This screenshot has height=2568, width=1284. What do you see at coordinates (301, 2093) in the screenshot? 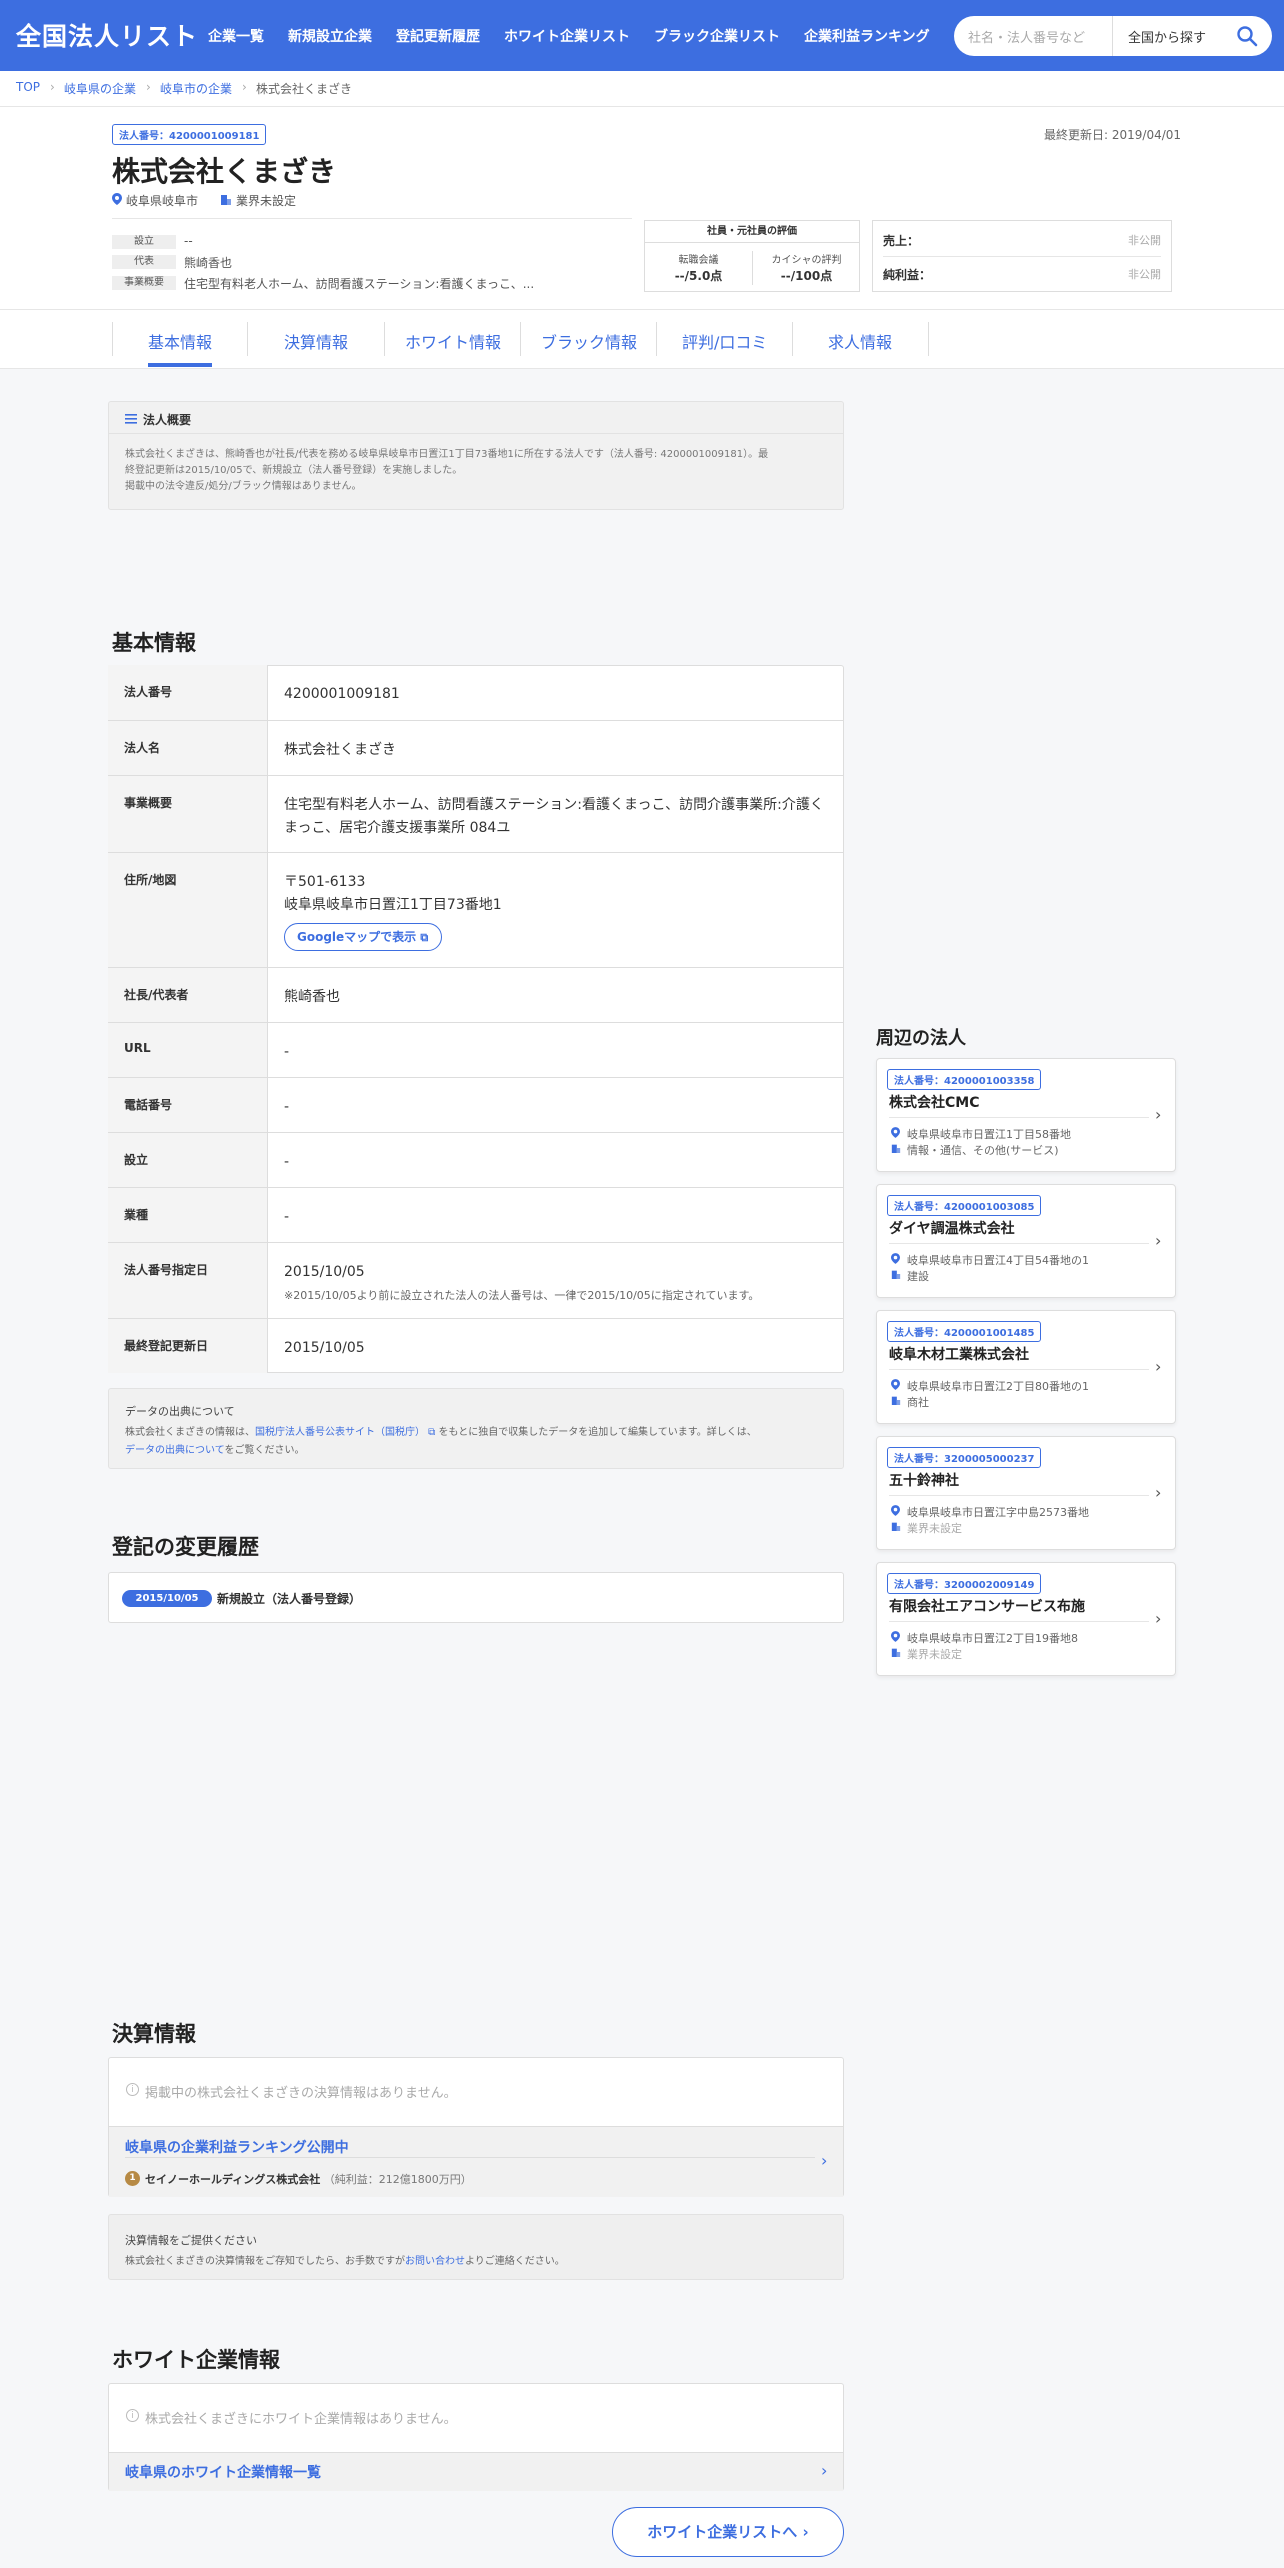
I see `settlement-empty: 掲載中の株式会社くまざきの決算情報はありません。` at bounding box center [301, 2093].